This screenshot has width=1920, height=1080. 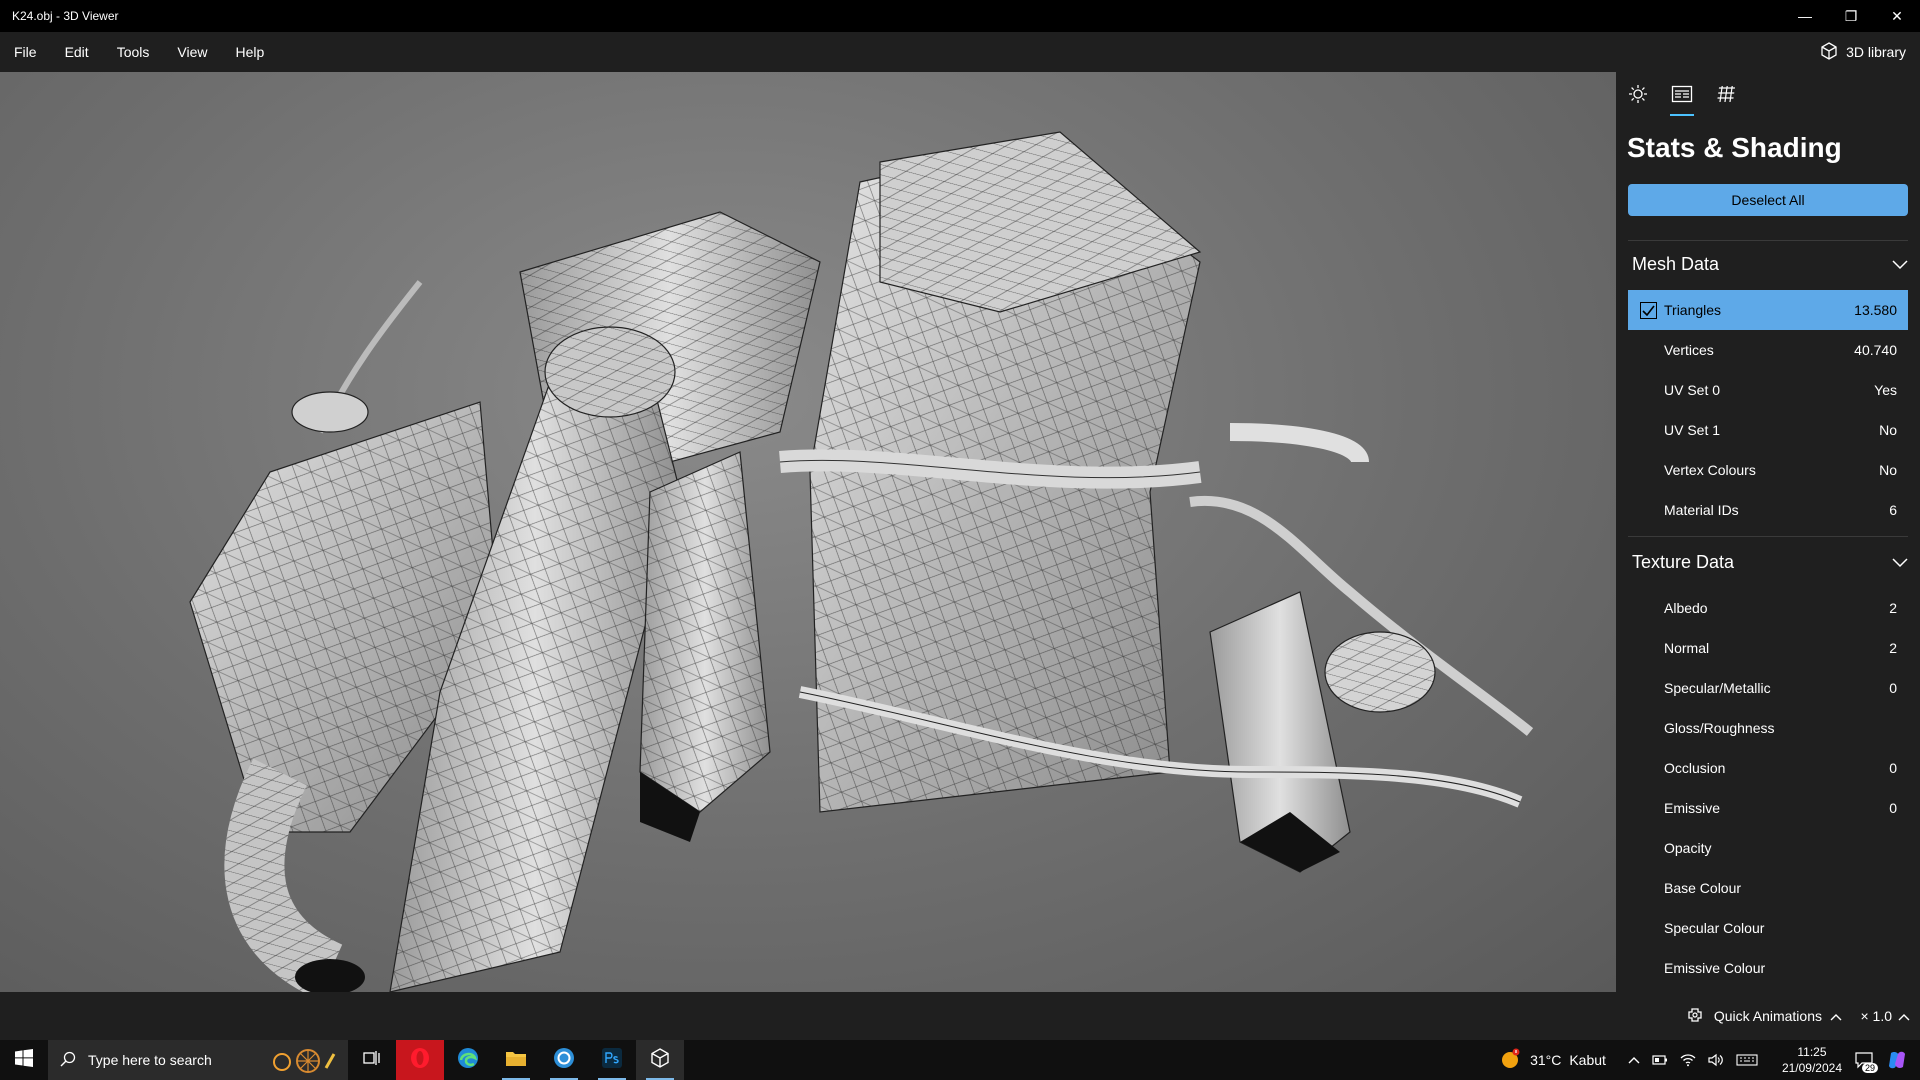 I want to click on search-highlight-icon, so click(x=303, y=1062).